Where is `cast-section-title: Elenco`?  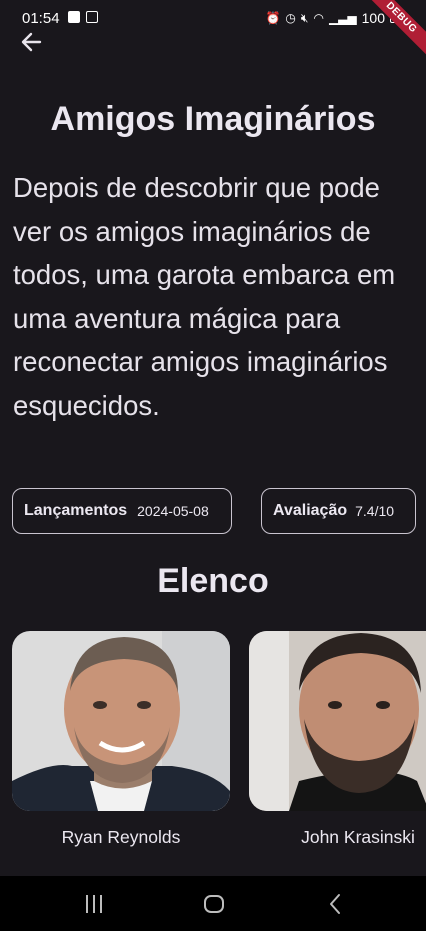
cast-section-title: Elenco is located at coordinates (213, 581).